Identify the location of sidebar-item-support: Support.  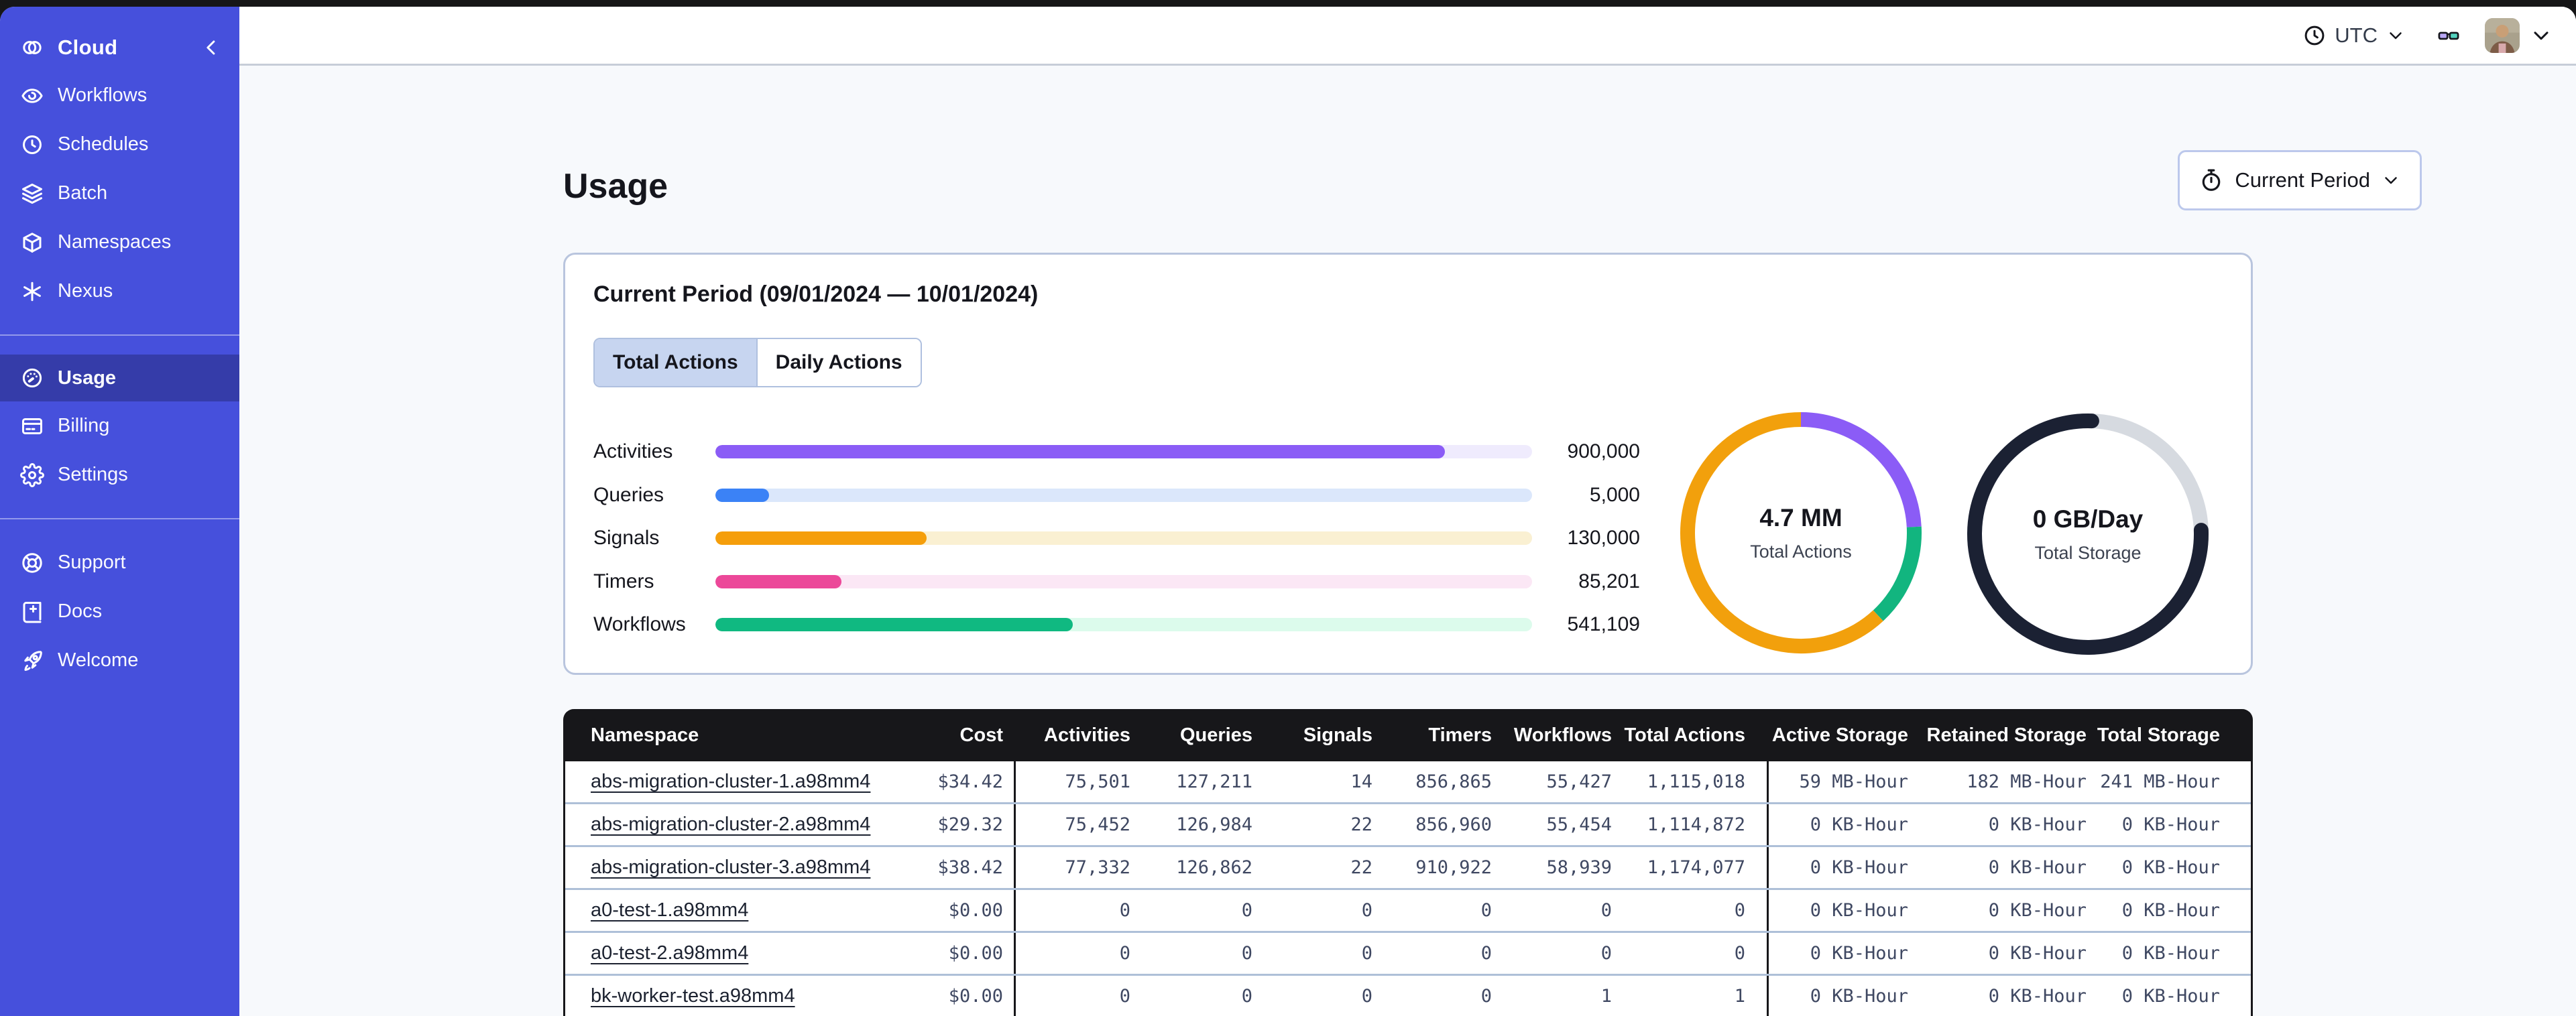
(119, 562).